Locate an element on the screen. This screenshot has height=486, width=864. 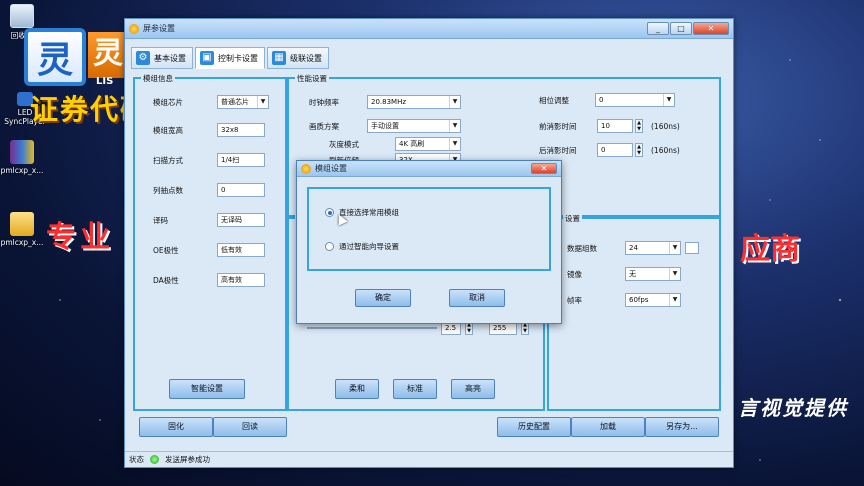
dialog-titlebar: 模组设置 ✕ is located at coordinates (429, 169).